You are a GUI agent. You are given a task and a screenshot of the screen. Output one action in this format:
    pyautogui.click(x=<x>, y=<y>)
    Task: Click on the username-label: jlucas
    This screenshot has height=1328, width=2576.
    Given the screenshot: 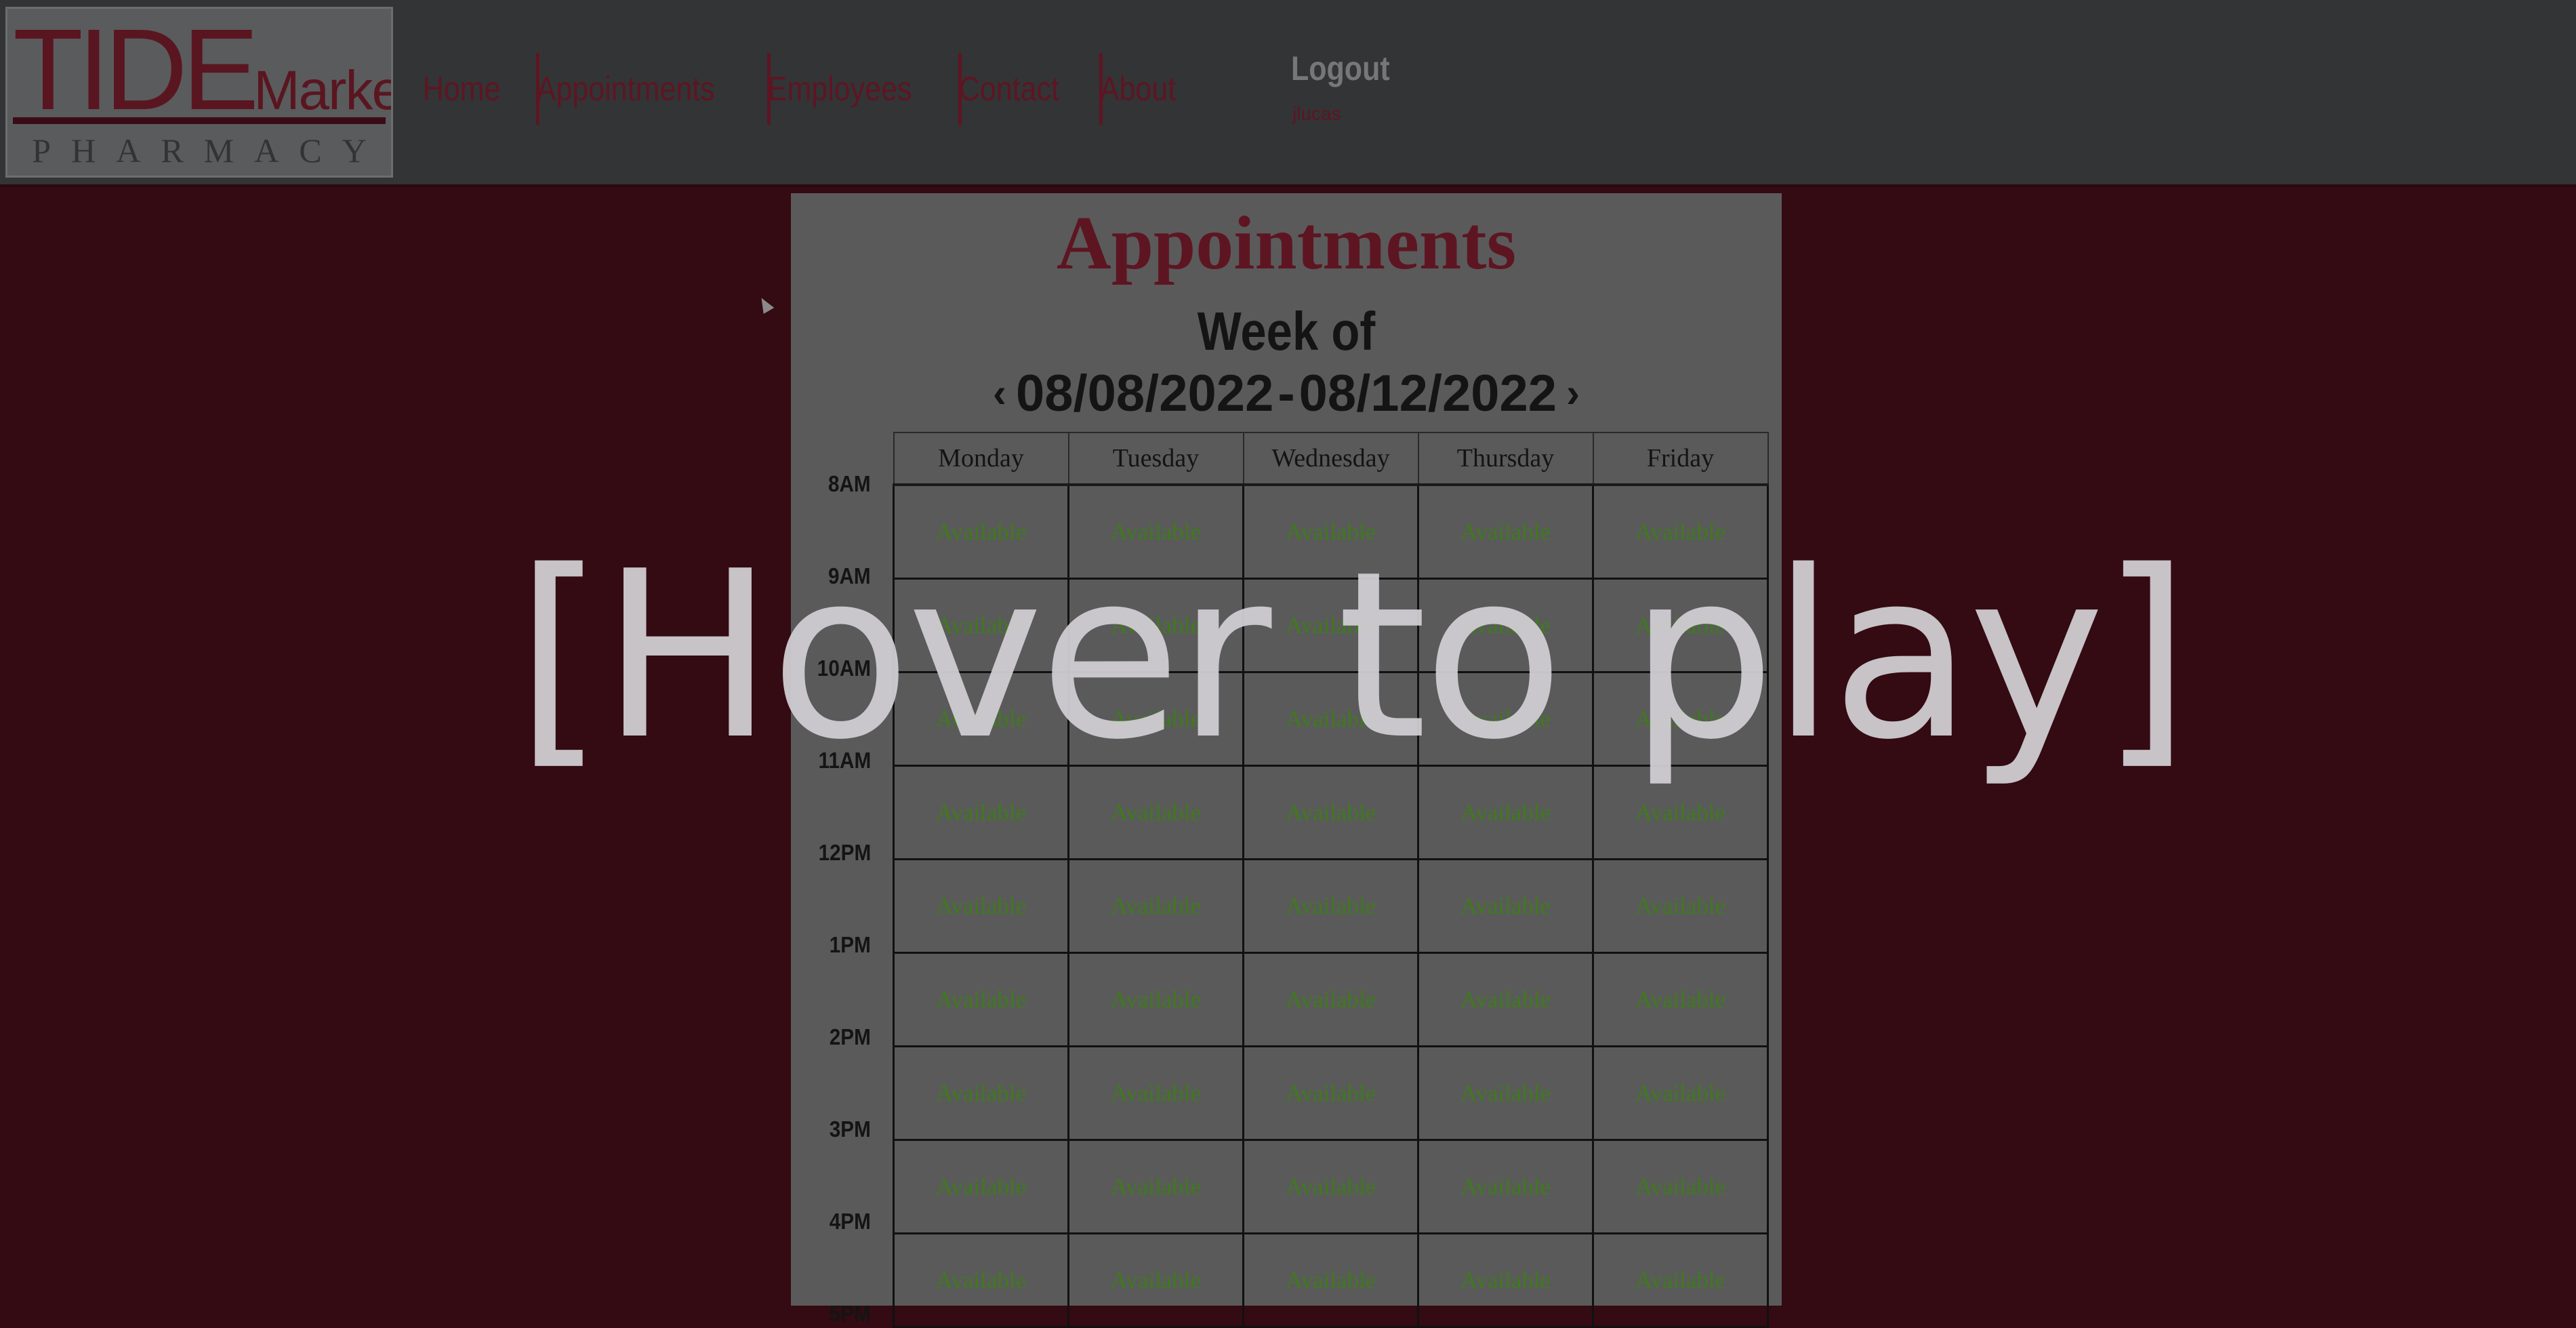 What is the action you would take?
    pyautogui.click(x=1316, y=113)
    